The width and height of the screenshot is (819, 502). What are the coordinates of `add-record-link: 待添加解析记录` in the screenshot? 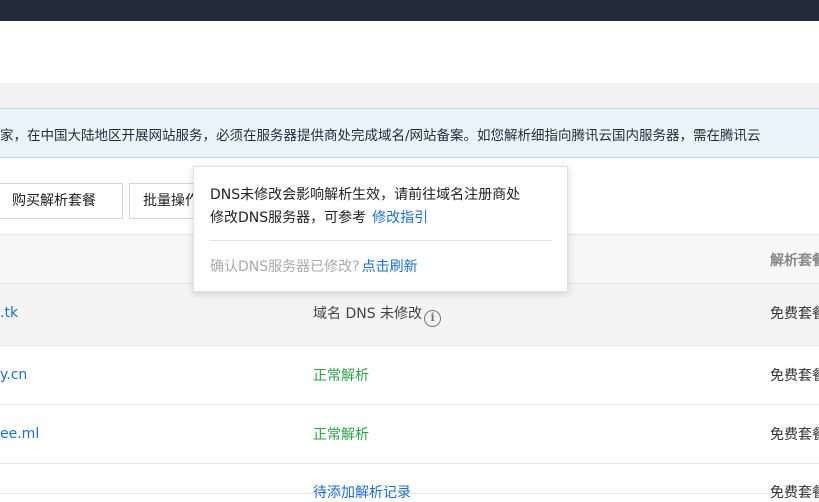 It's located at (362, 492).